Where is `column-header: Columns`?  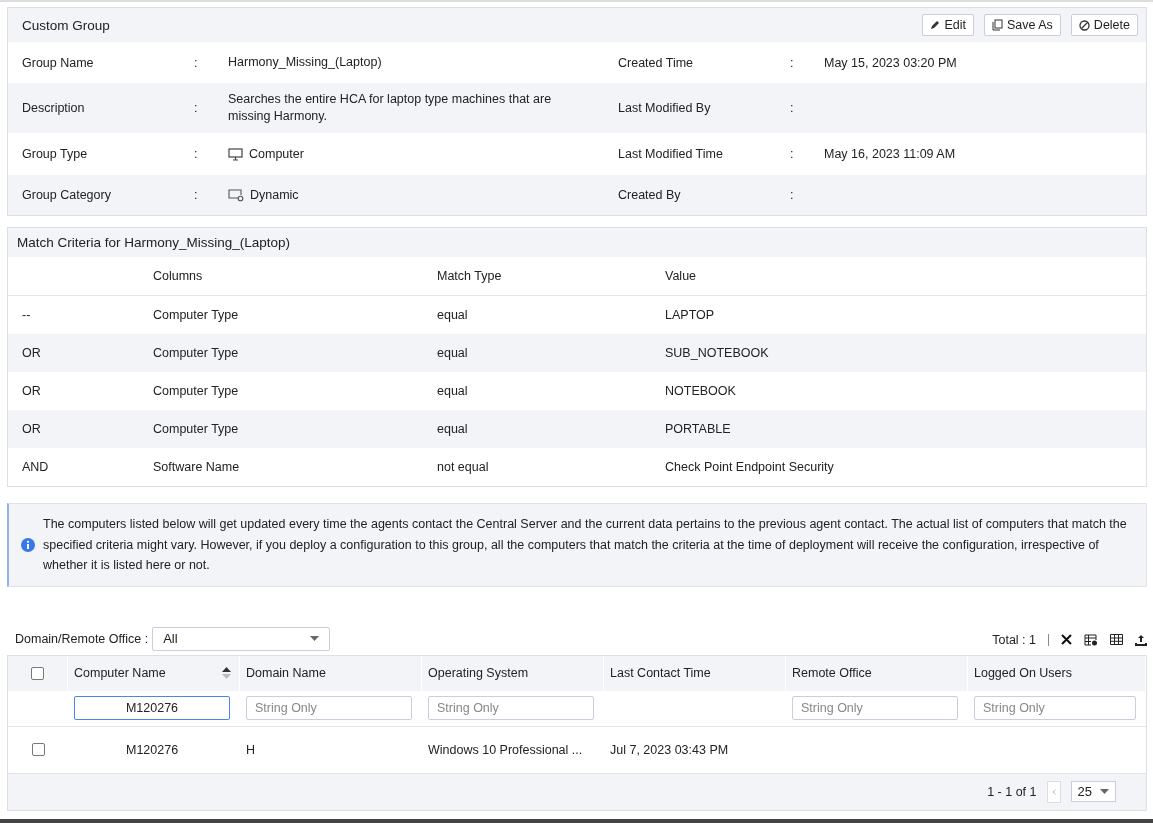
column-header: Columns is located at coordinates (178, 276).